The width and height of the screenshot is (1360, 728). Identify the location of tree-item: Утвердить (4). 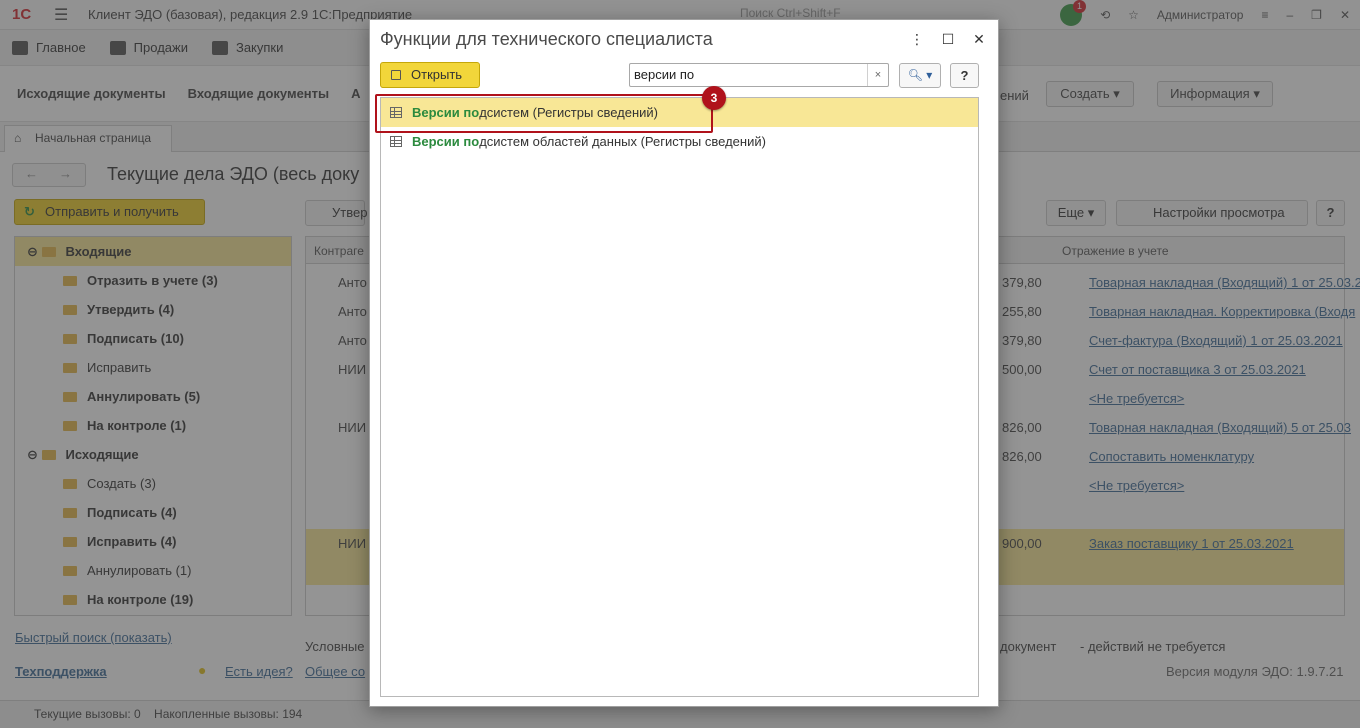
(153, 309).